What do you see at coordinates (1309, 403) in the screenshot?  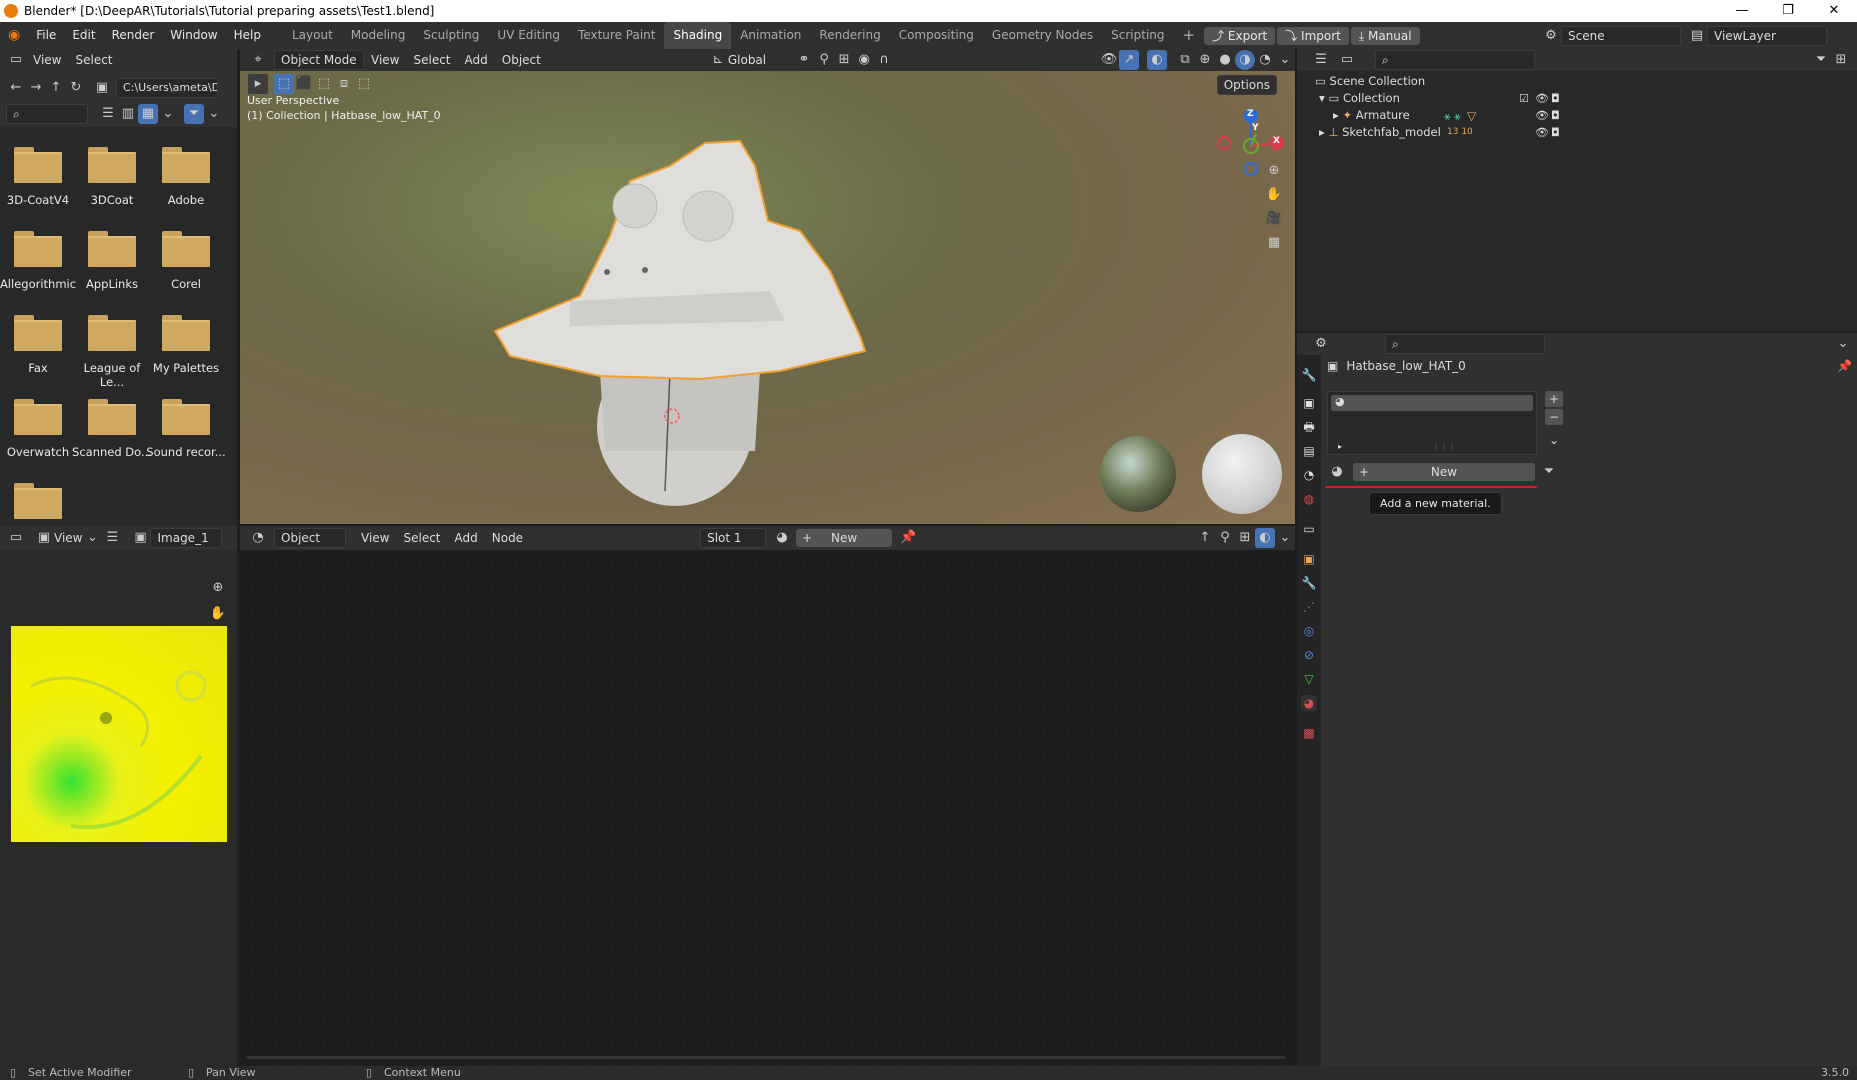 I see `render-tab-icon: ▣` at bounding box center [1309, 403].